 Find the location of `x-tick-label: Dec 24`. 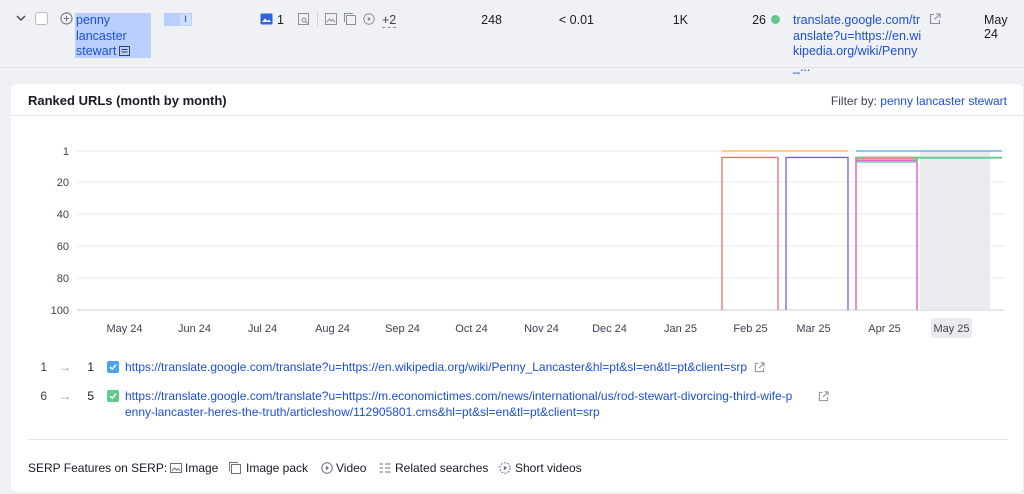

x-tick-label: Dec 24 is located at coordinates (609, 329).